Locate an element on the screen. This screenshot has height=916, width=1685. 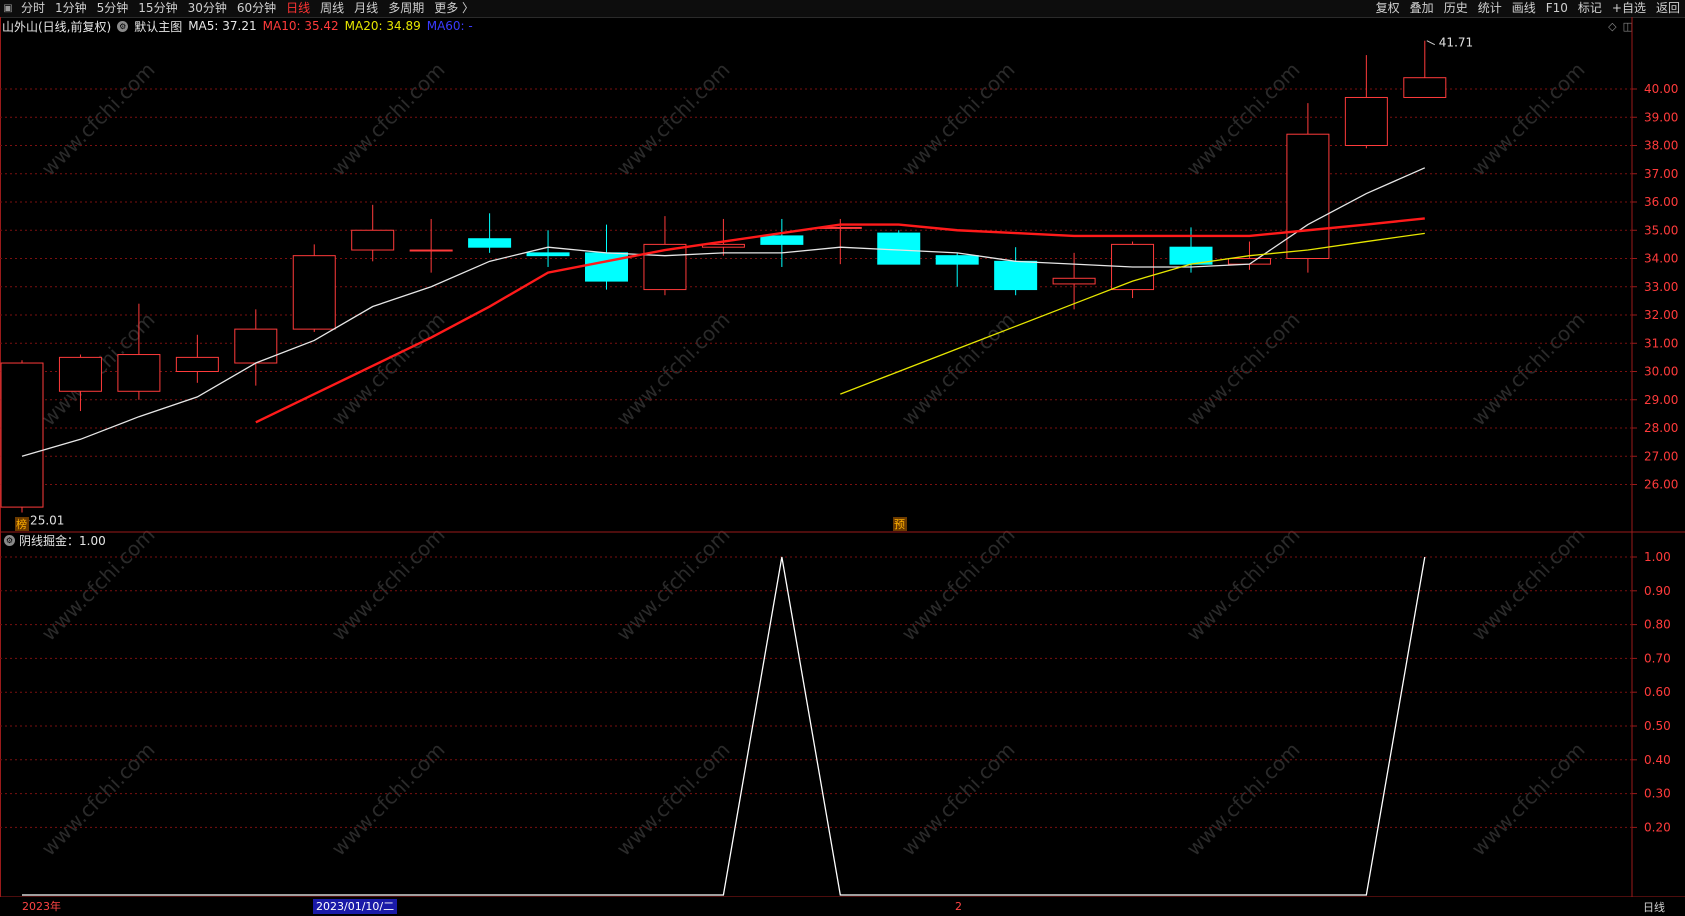
toolbar-right-actions: 复权 叠加 历史 统计 画线 F10 标记 +自选 返回 is located at coordinates (1528, 8).